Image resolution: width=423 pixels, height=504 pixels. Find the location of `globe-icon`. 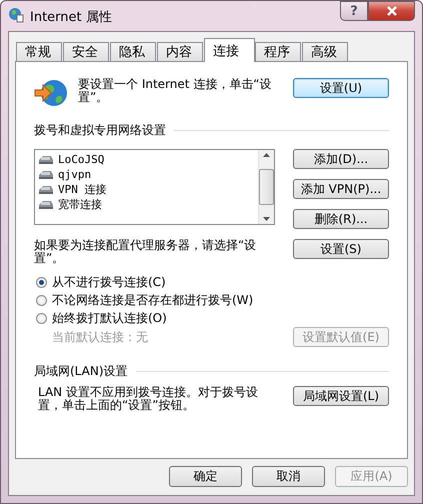

globe-icon is located at coordinates (51, 93).